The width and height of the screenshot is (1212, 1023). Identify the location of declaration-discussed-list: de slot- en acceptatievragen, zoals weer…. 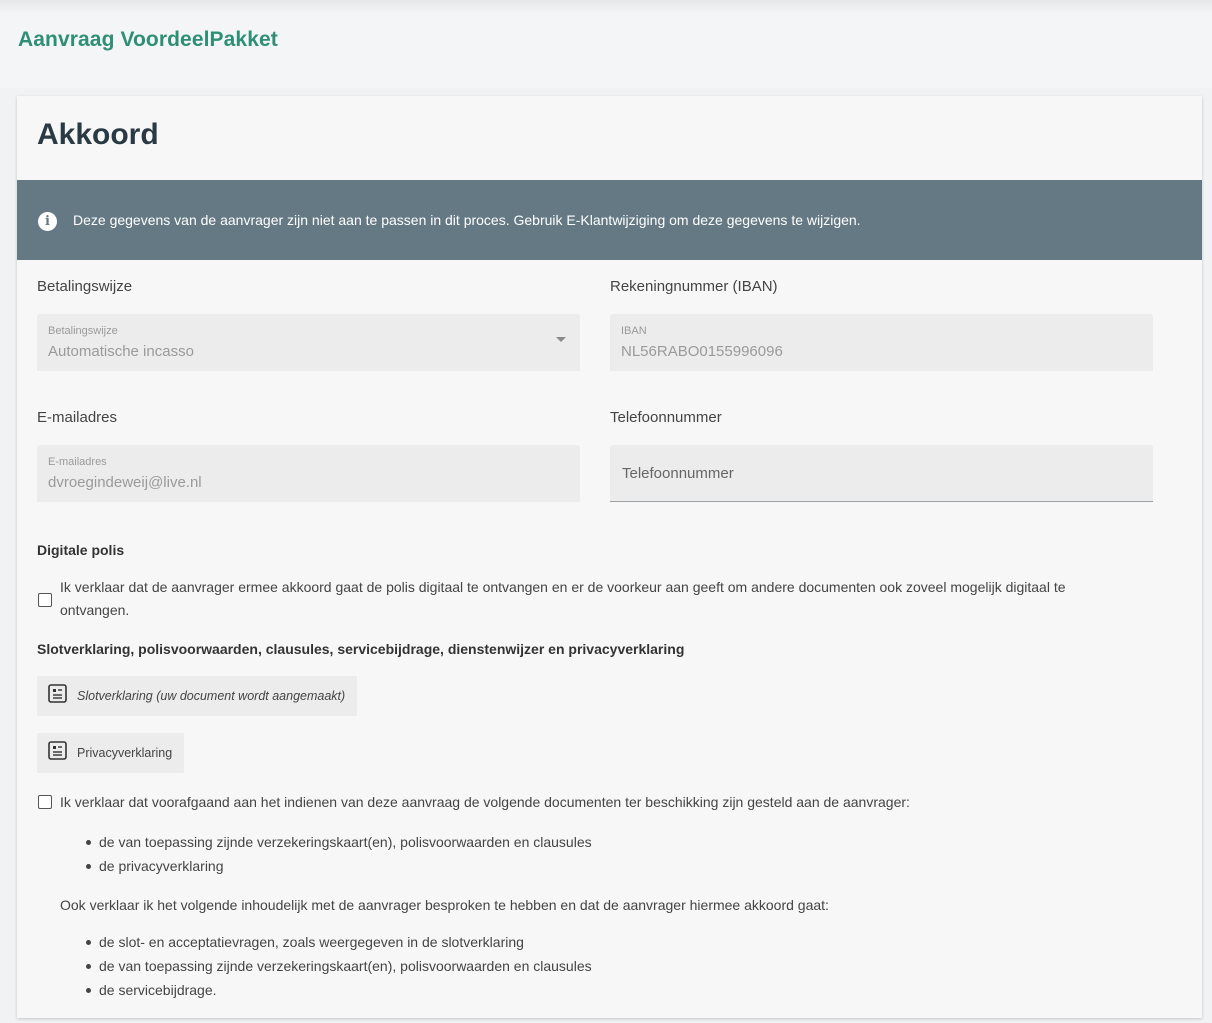
(338, 966).